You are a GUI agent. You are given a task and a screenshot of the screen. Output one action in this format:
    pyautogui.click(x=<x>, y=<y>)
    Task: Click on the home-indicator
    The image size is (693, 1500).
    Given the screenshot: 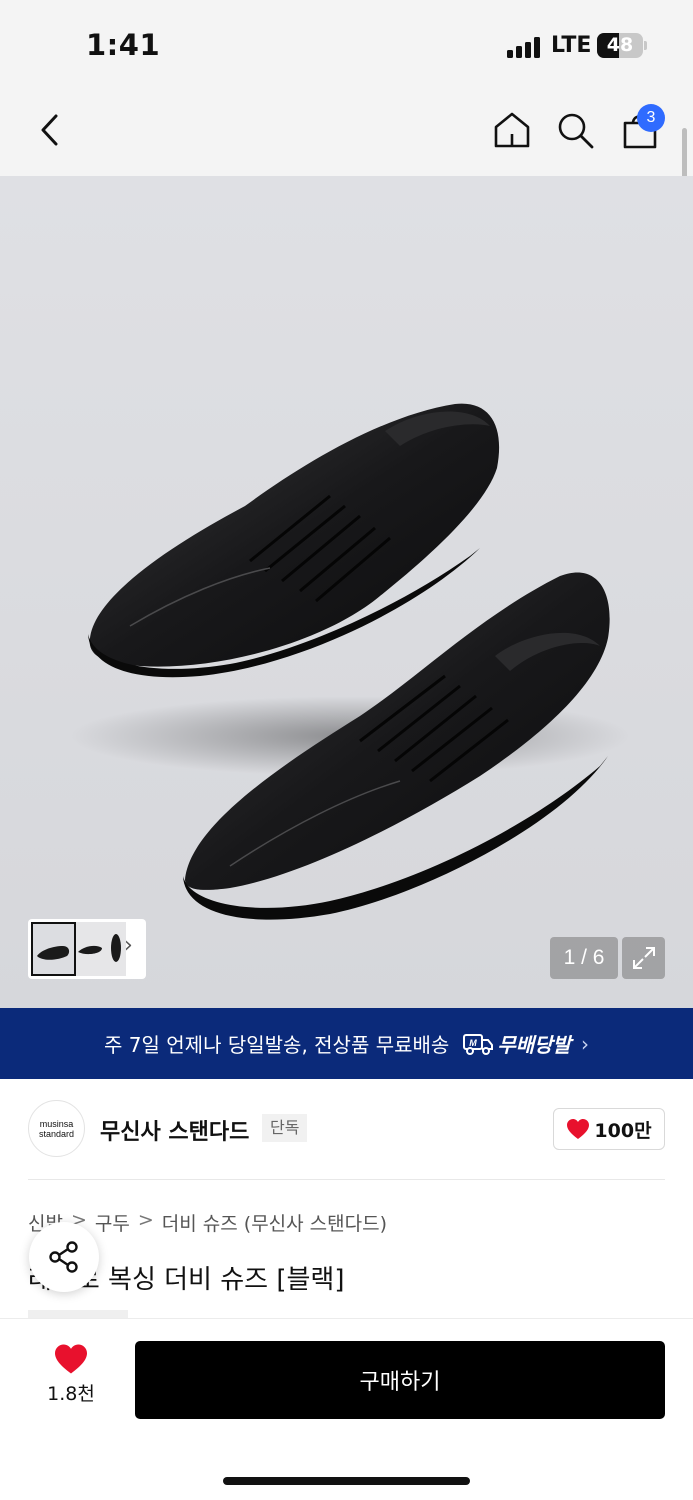 What is the action you would take?
    pyautogui.click(x=346, y=1481)
    